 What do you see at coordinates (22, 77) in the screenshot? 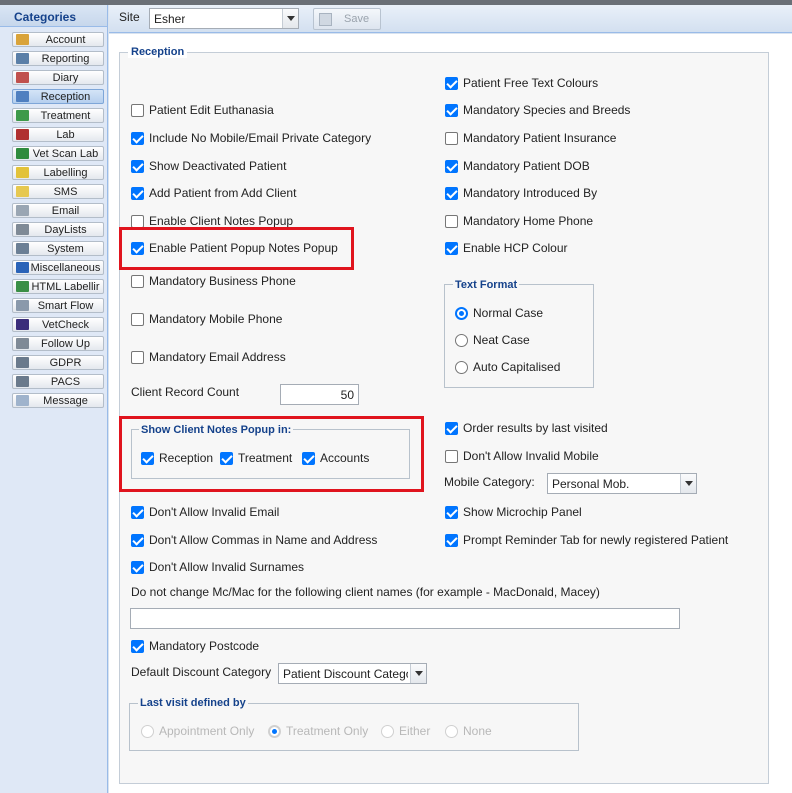
I see `diary-icon` at bounding box center [22, 77].